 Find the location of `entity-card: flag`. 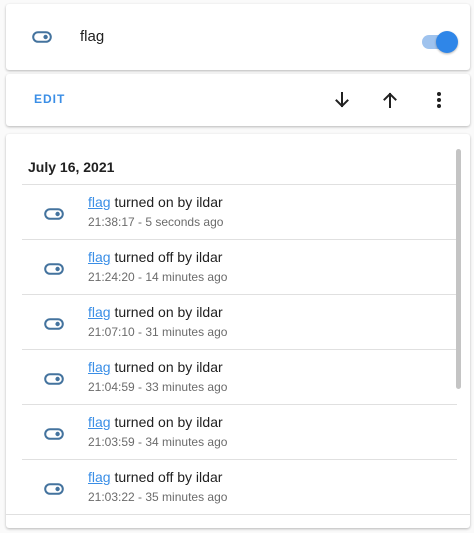

entity-card: flag is located at coordinates (238, 37).